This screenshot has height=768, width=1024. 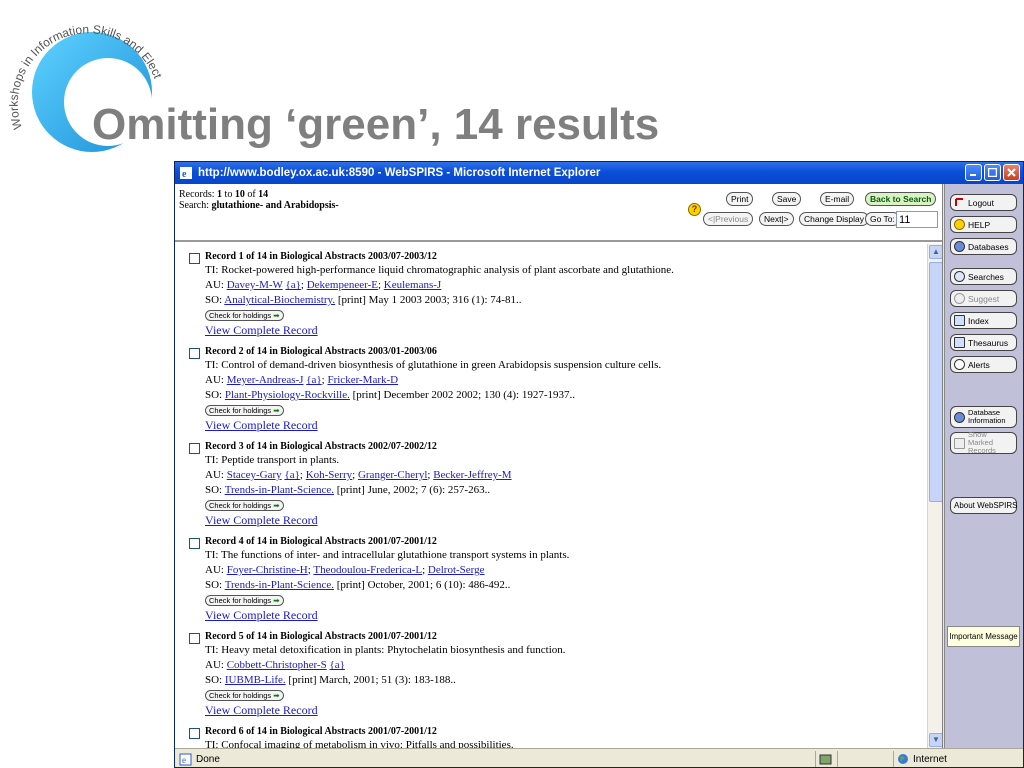 I want to click on scroll-down-arrow-icon: ▼, so click(x=935, y=740).